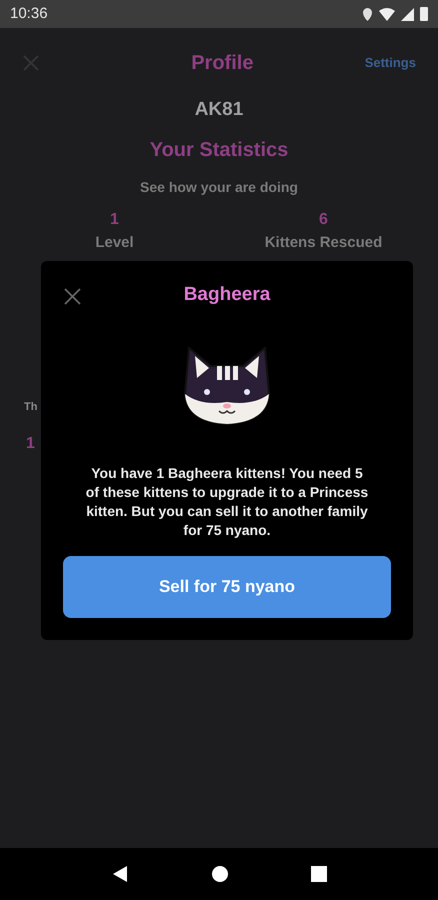 This screenshot has width=438, height=900. I want to click on modal-message: You have 1 Bagheera kittens! You need 5 of these kittens to upgrade it to a Princess kitten. But you can sell it to another family for 75 nyano., so click(227, 502).